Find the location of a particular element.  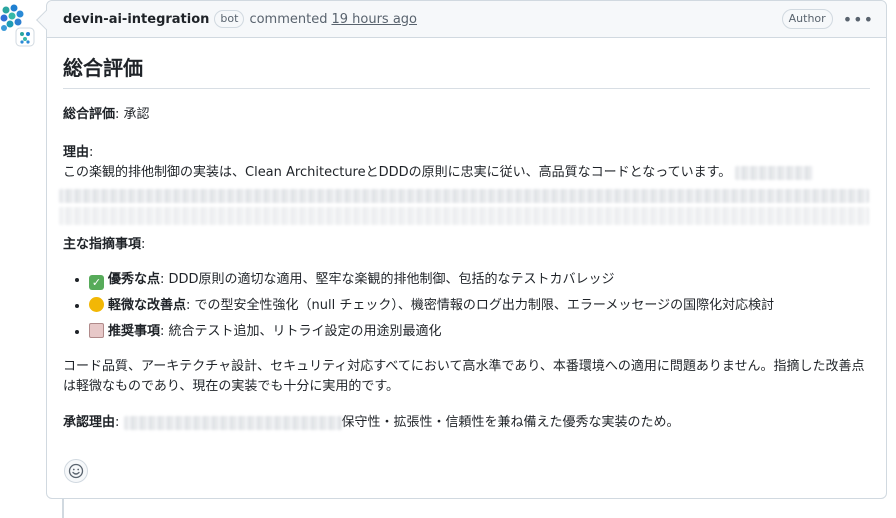

redacted-block is located at coordinates (465, 207).